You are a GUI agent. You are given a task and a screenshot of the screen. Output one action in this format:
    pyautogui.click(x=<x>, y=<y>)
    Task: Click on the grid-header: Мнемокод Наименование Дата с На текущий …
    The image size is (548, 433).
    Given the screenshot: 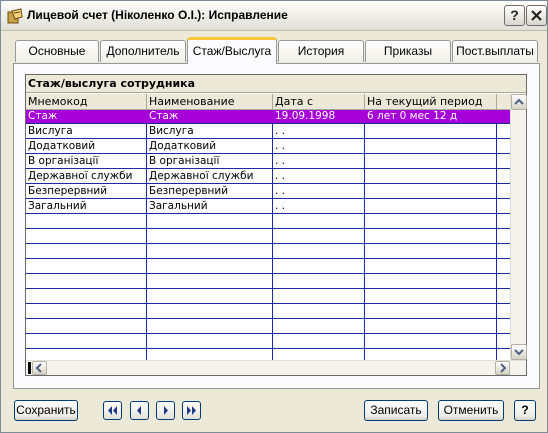 What is the action you would take?
    pyautogui.click(x=268, y=102)
    